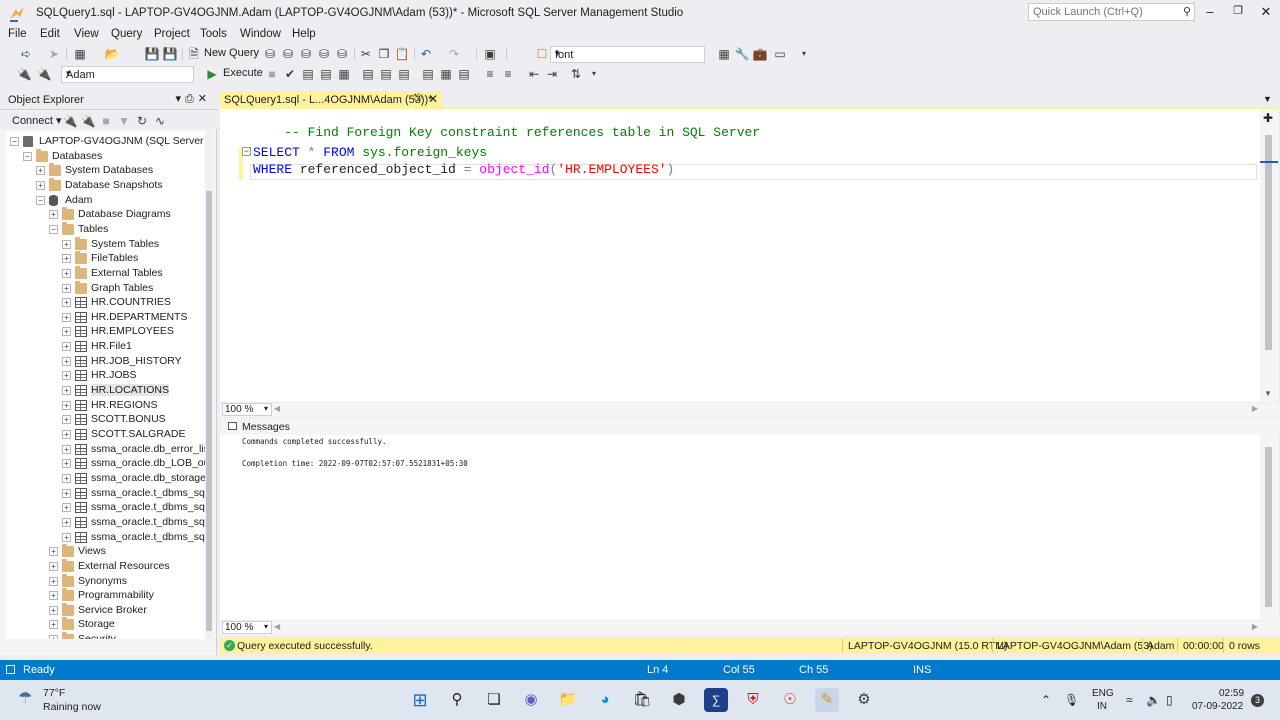 The image size is (1280, 720). Describe the element at coordinates (1071, 700) in the screenshot. I see `microphone-icon: 🎙` at that location.